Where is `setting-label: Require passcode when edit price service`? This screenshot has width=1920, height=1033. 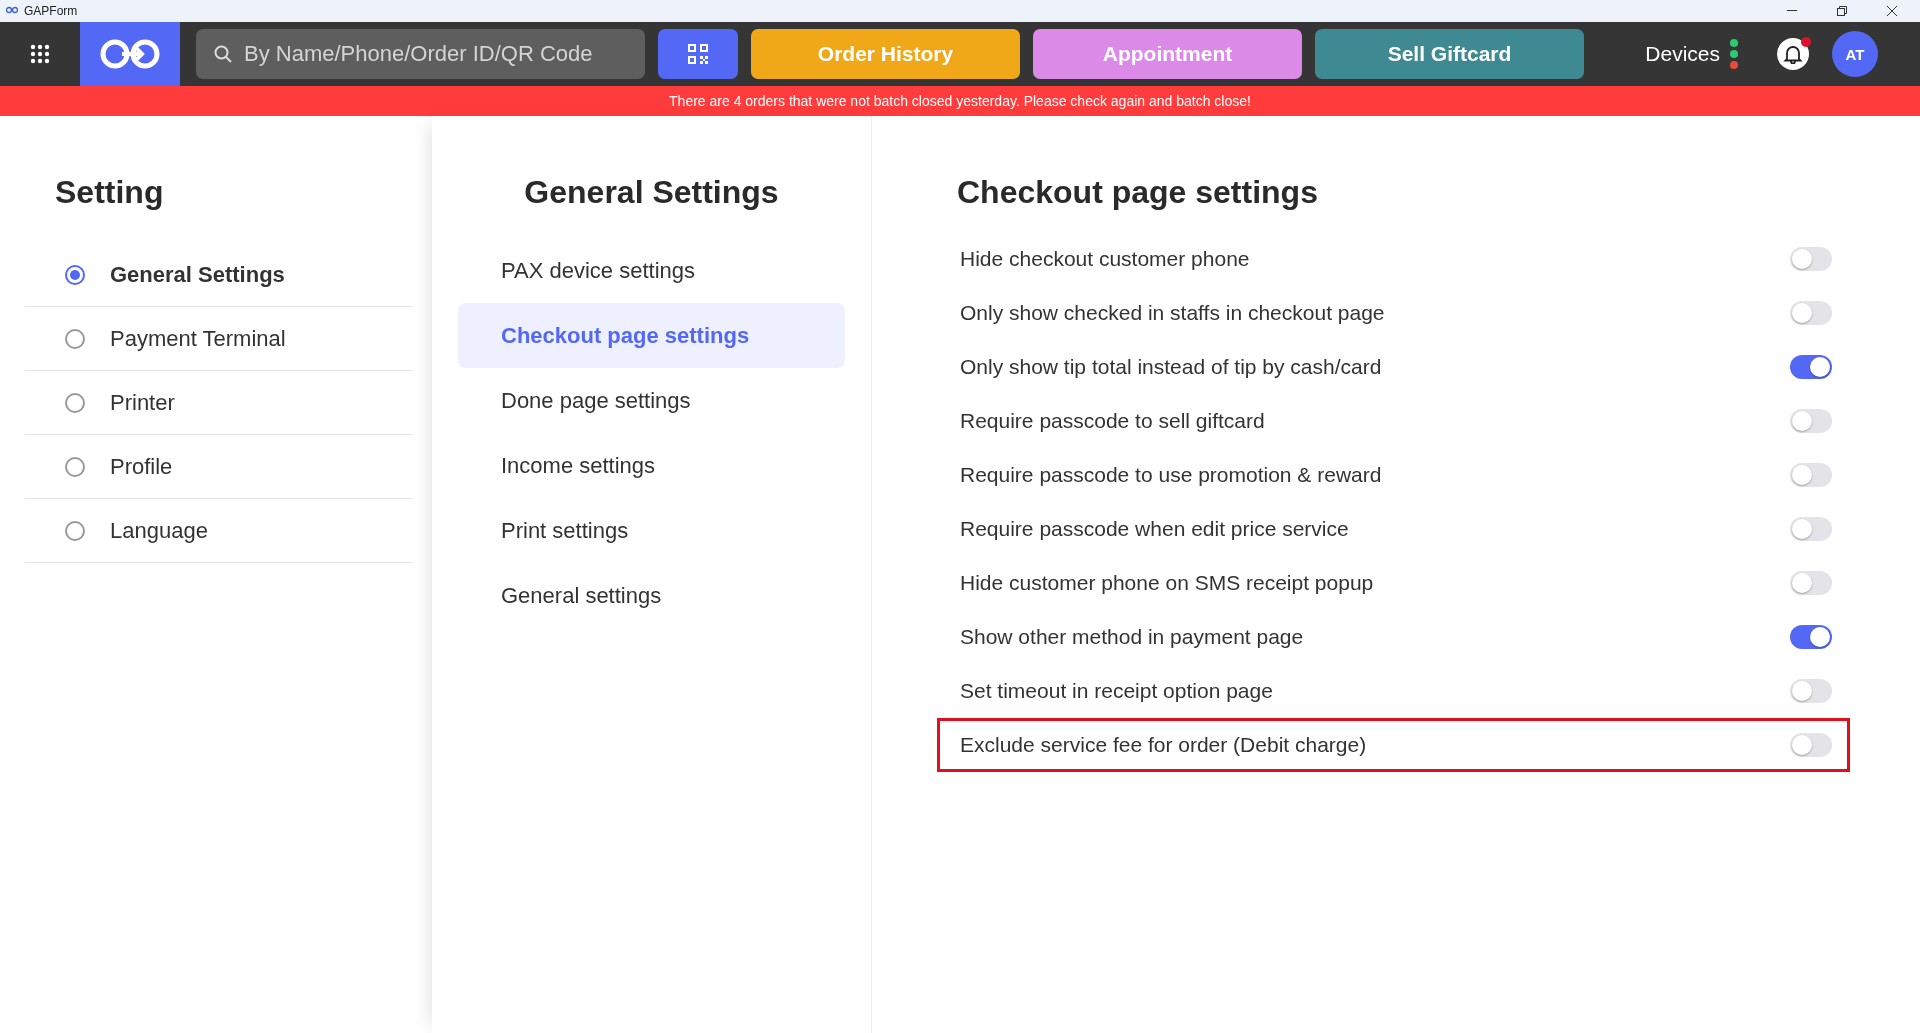 setting-label: Require passcode when edit price service is located at coordinates (1154, 529).